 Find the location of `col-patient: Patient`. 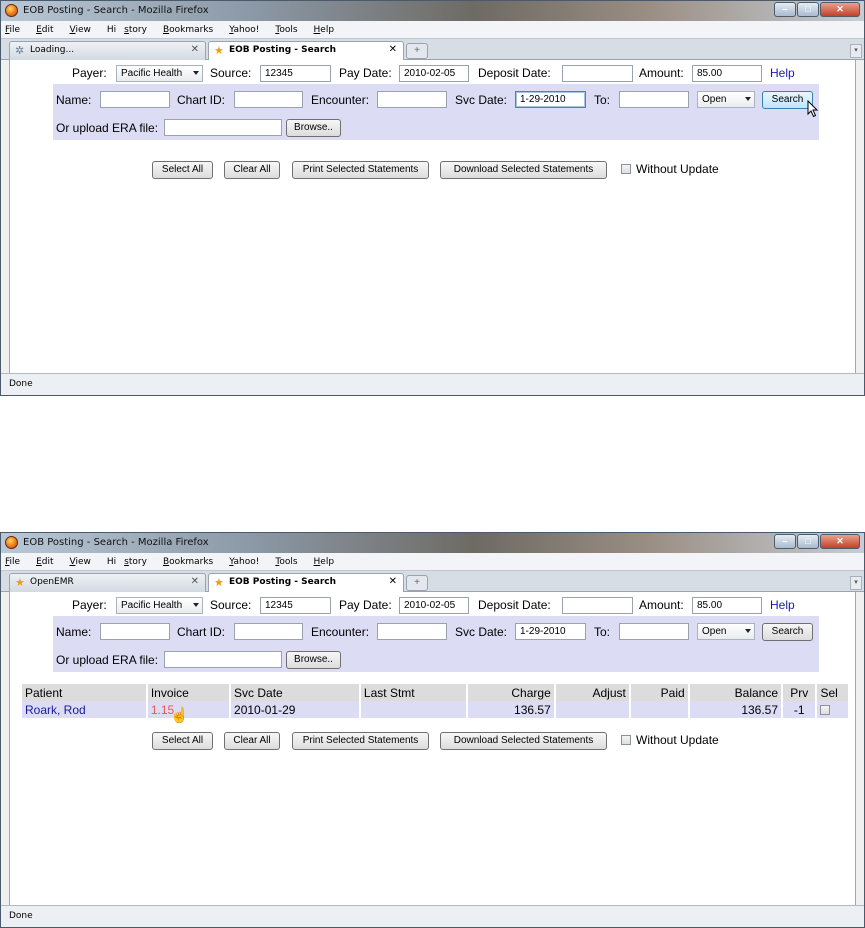

col-patient: Patient is located at coordinates (84, 692).